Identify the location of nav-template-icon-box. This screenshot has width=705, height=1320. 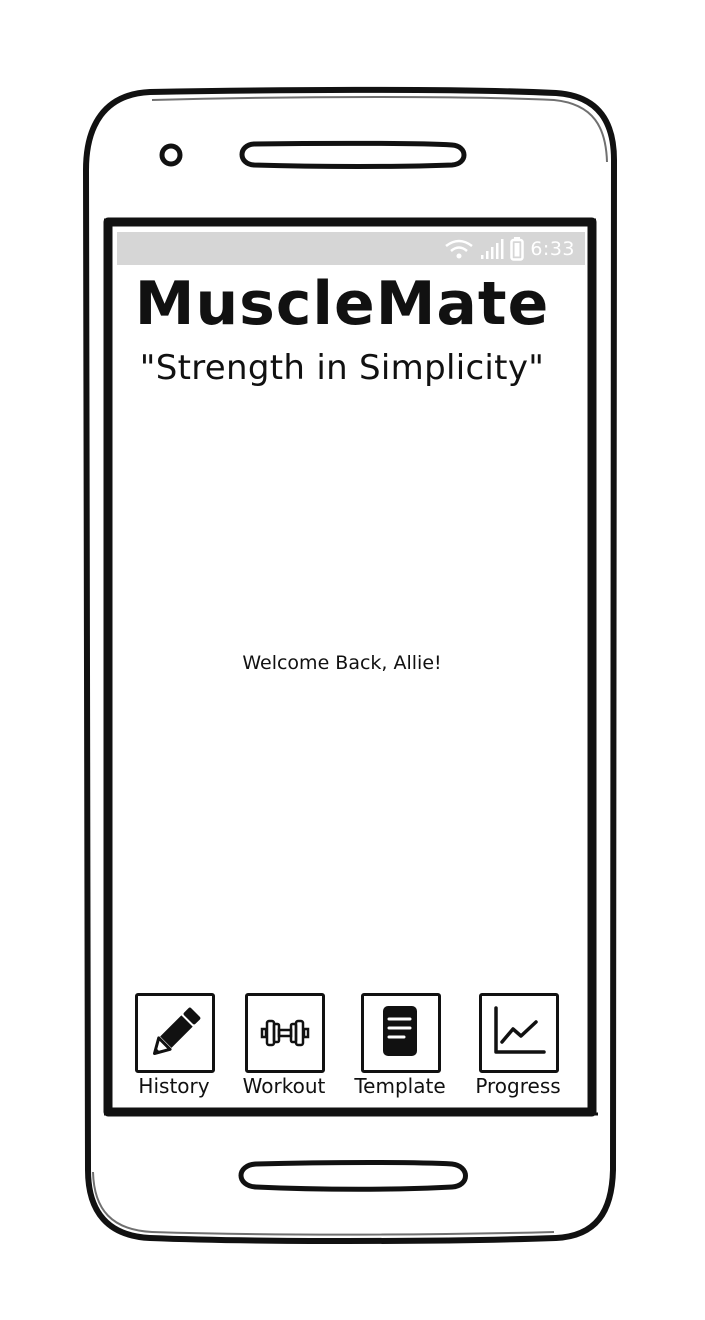
(401, 1033).